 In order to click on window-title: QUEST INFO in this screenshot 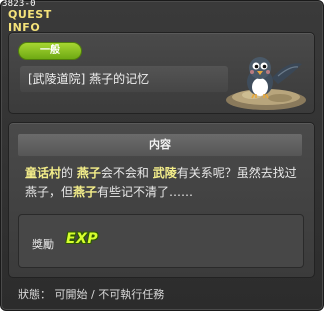, I will do `click(30, 21)`.